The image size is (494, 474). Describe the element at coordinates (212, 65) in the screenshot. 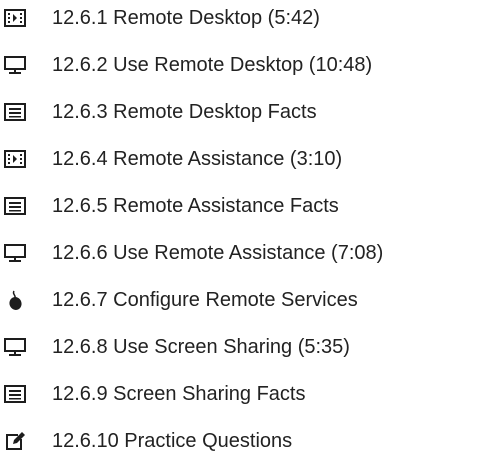

I see `list-item-label: 12.6.2 Use Remote Desktop (10:48)` at that location.